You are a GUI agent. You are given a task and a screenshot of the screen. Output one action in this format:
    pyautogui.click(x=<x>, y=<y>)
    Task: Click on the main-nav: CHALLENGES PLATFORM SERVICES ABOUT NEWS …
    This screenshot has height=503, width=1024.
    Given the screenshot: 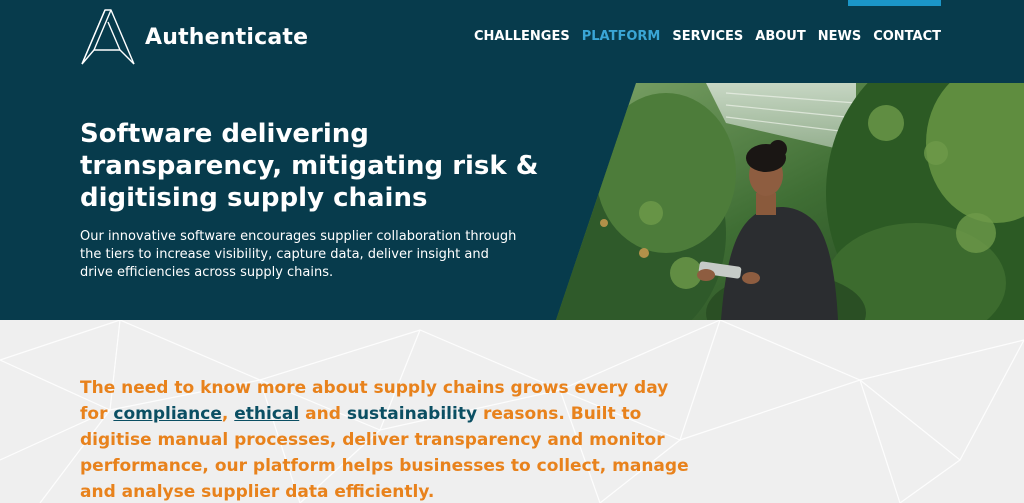 What is the action you would take?
    pyautogui.click(x=707, y=36)
    